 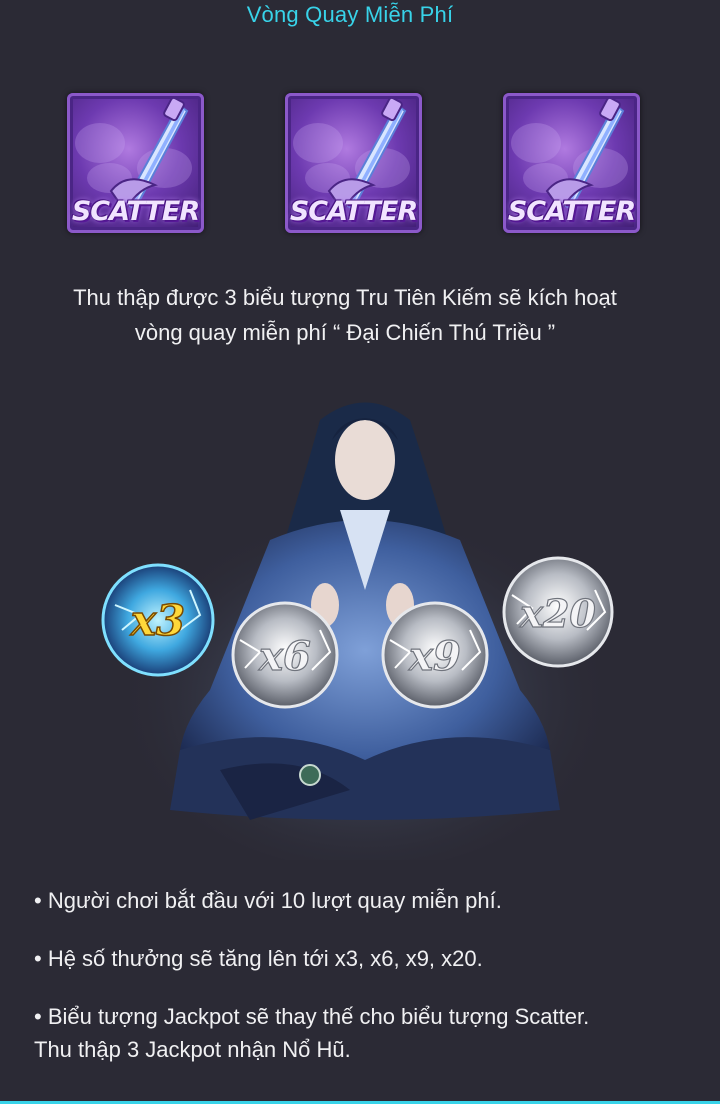 I want to click on orb-label-x3: x3, so click(x=157, y=620).